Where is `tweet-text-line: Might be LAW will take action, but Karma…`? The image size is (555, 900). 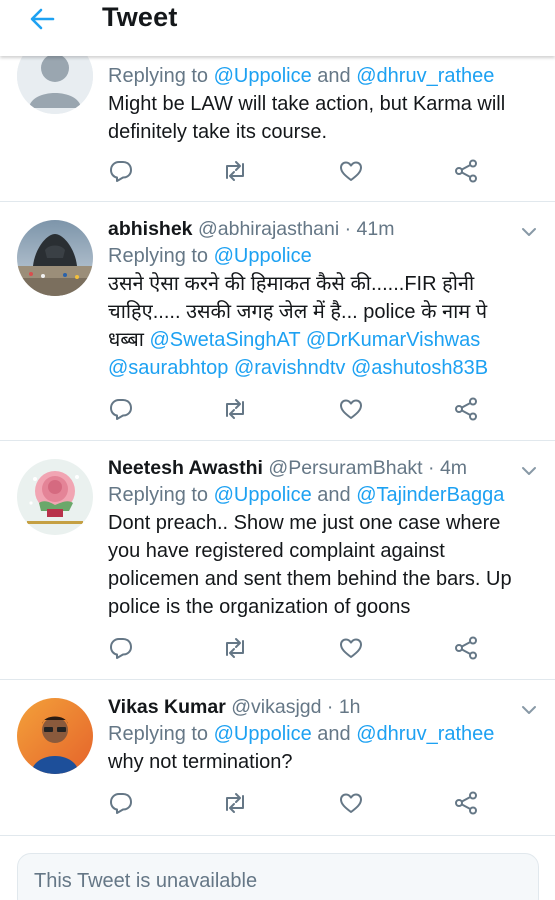 tweet-text-line: Might be LAW will take action, but Karma… is located at coordinates (321, 104).